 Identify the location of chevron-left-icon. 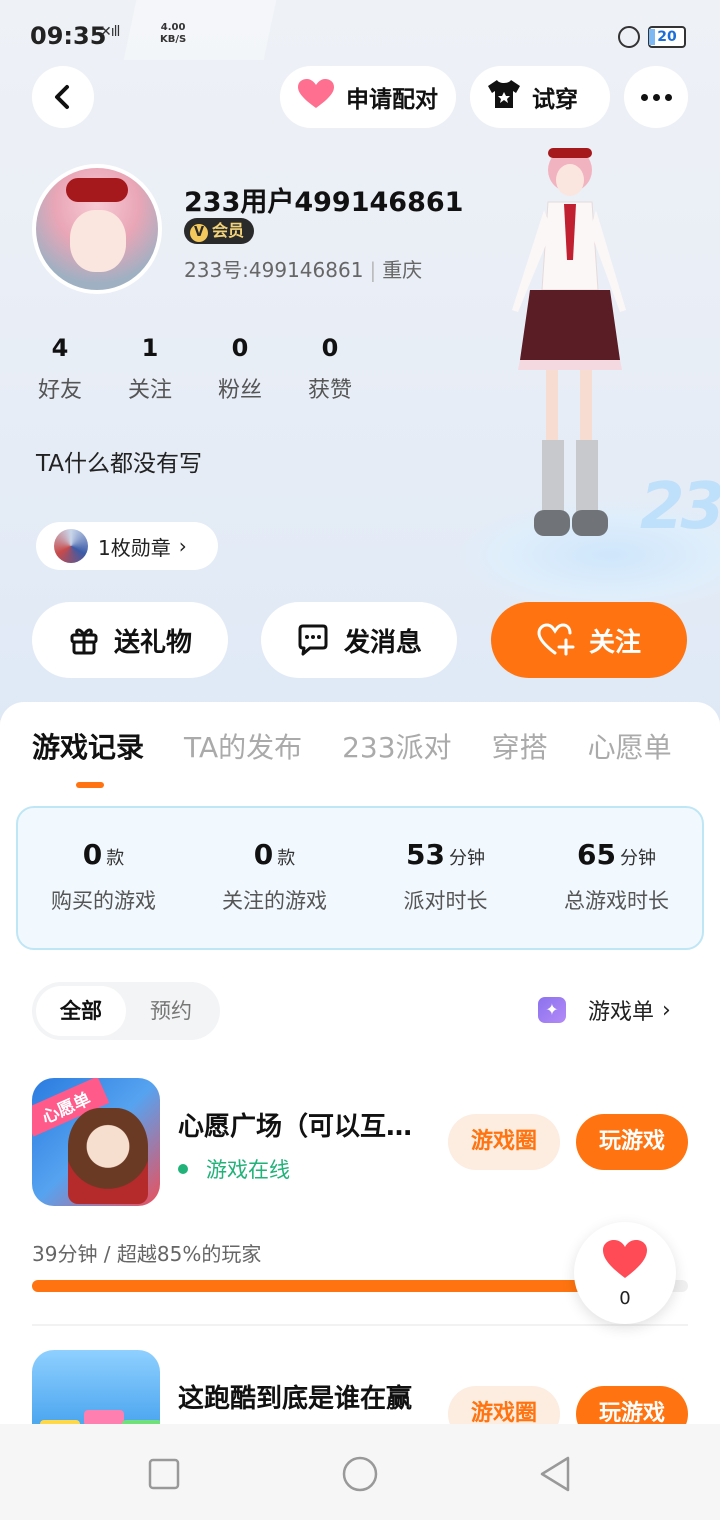
(62, 97).